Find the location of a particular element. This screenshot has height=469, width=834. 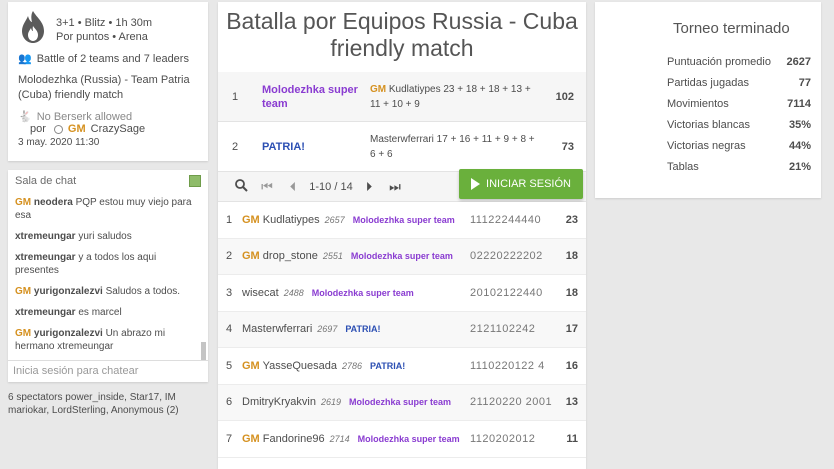

chat-toggle-checkbox is located at coordinates (195, 181).